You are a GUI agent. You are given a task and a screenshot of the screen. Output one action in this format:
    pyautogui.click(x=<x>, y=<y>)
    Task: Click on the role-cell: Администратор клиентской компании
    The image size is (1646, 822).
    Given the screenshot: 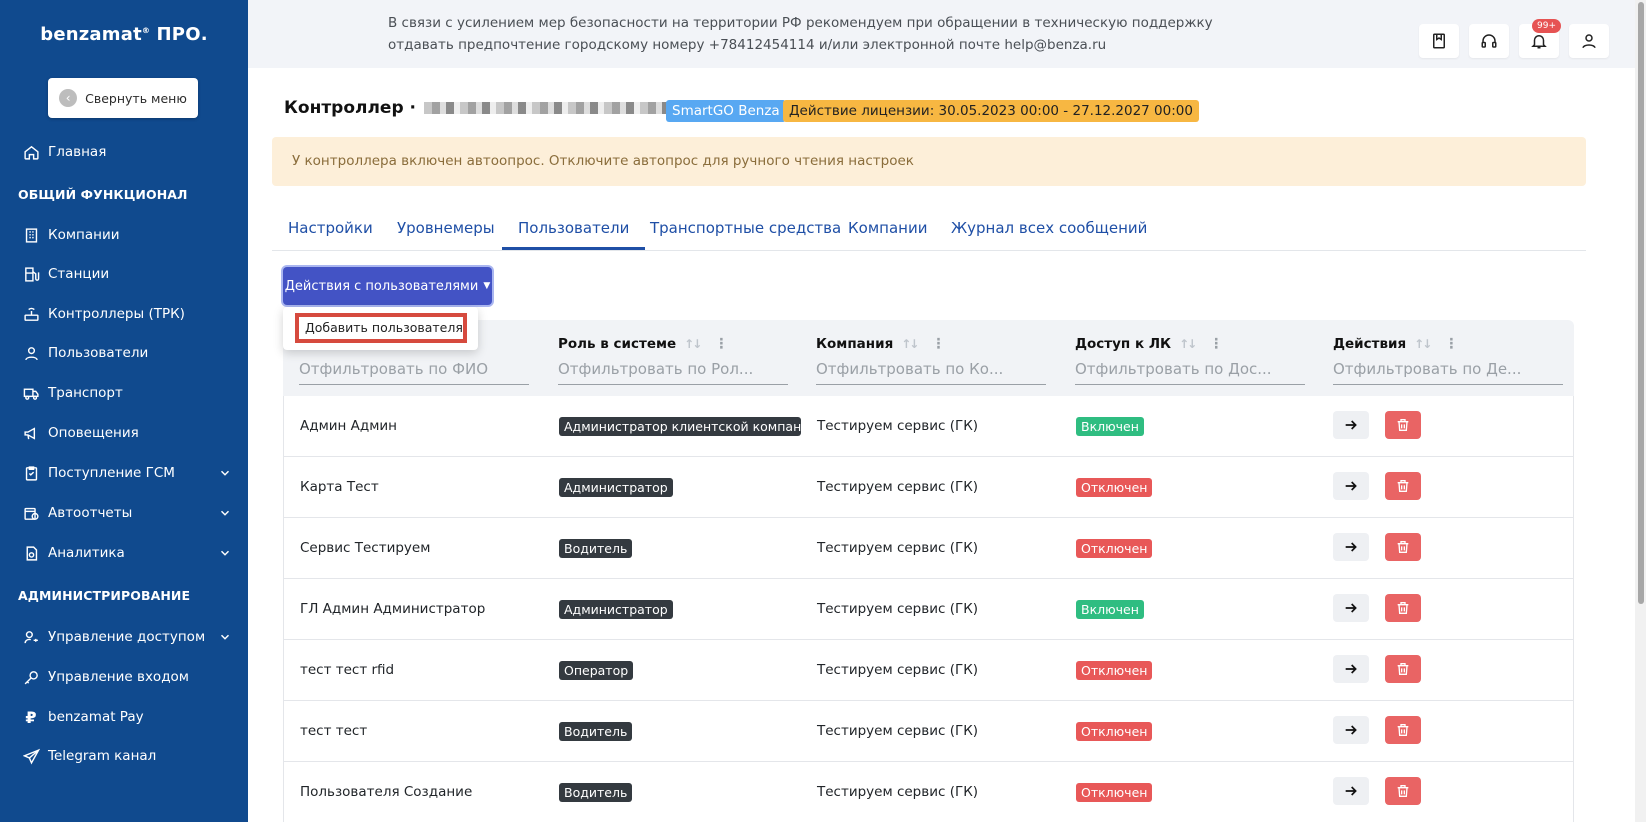 What is the action you would take?
    pyautogui.click(x=680, y=426)
    